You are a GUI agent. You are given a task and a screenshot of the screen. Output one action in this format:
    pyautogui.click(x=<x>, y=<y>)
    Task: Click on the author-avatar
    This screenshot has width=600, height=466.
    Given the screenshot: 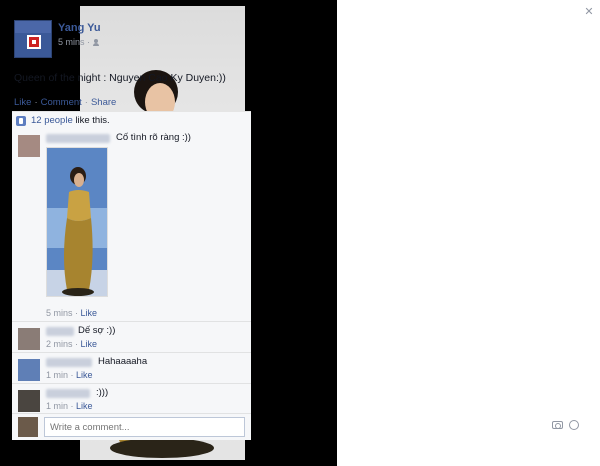 What is the action you would take?
    pyautogui.click(x=33, y=39)
    